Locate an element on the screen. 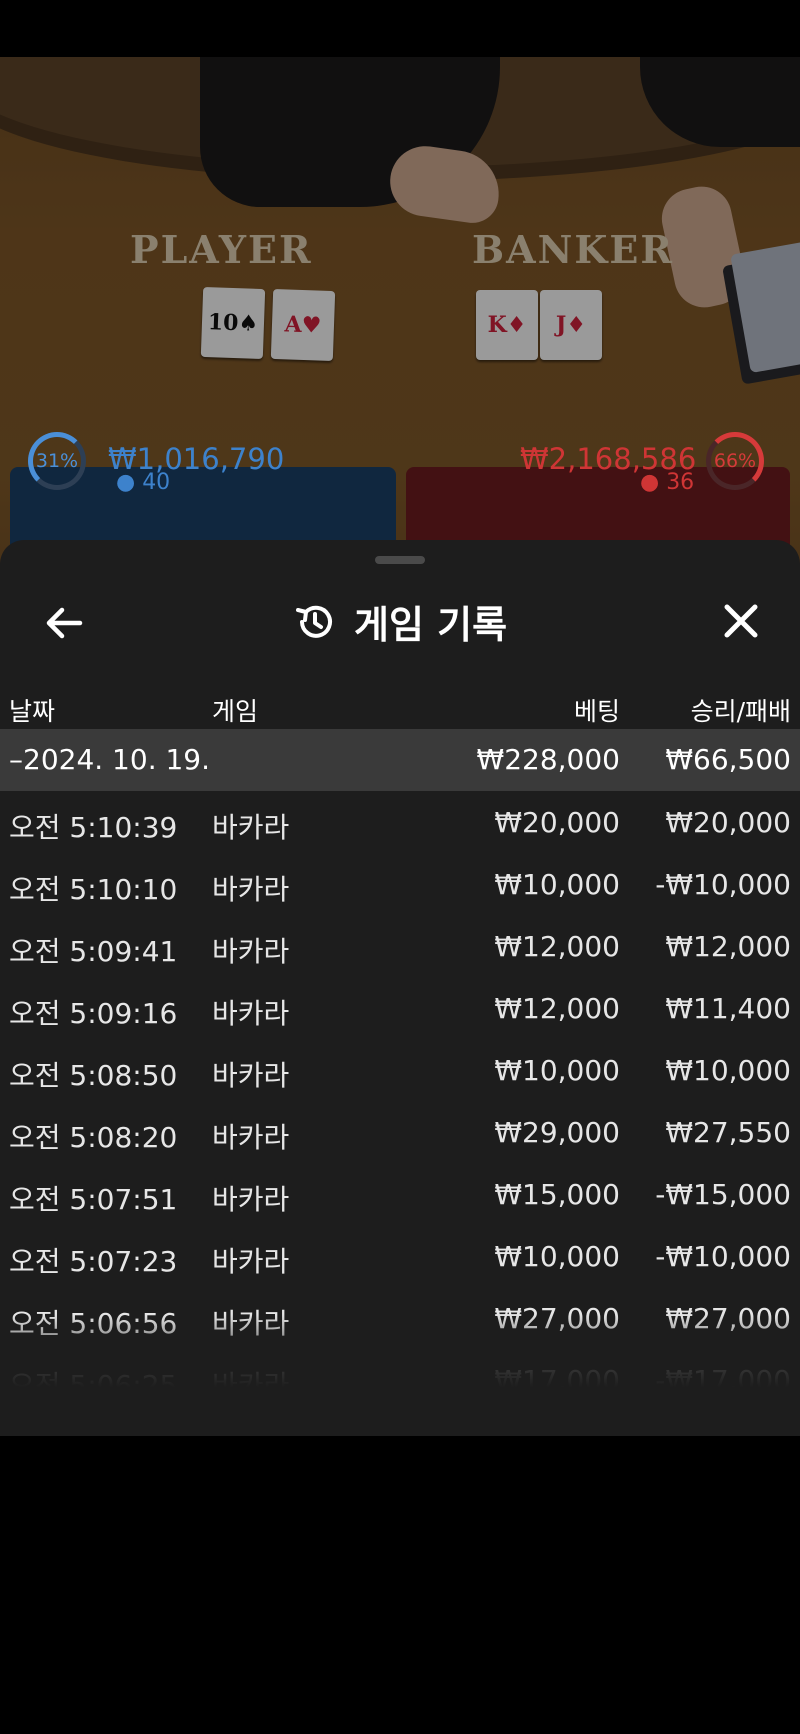  column-date: 날짜 is located at coordinates (32, 711).